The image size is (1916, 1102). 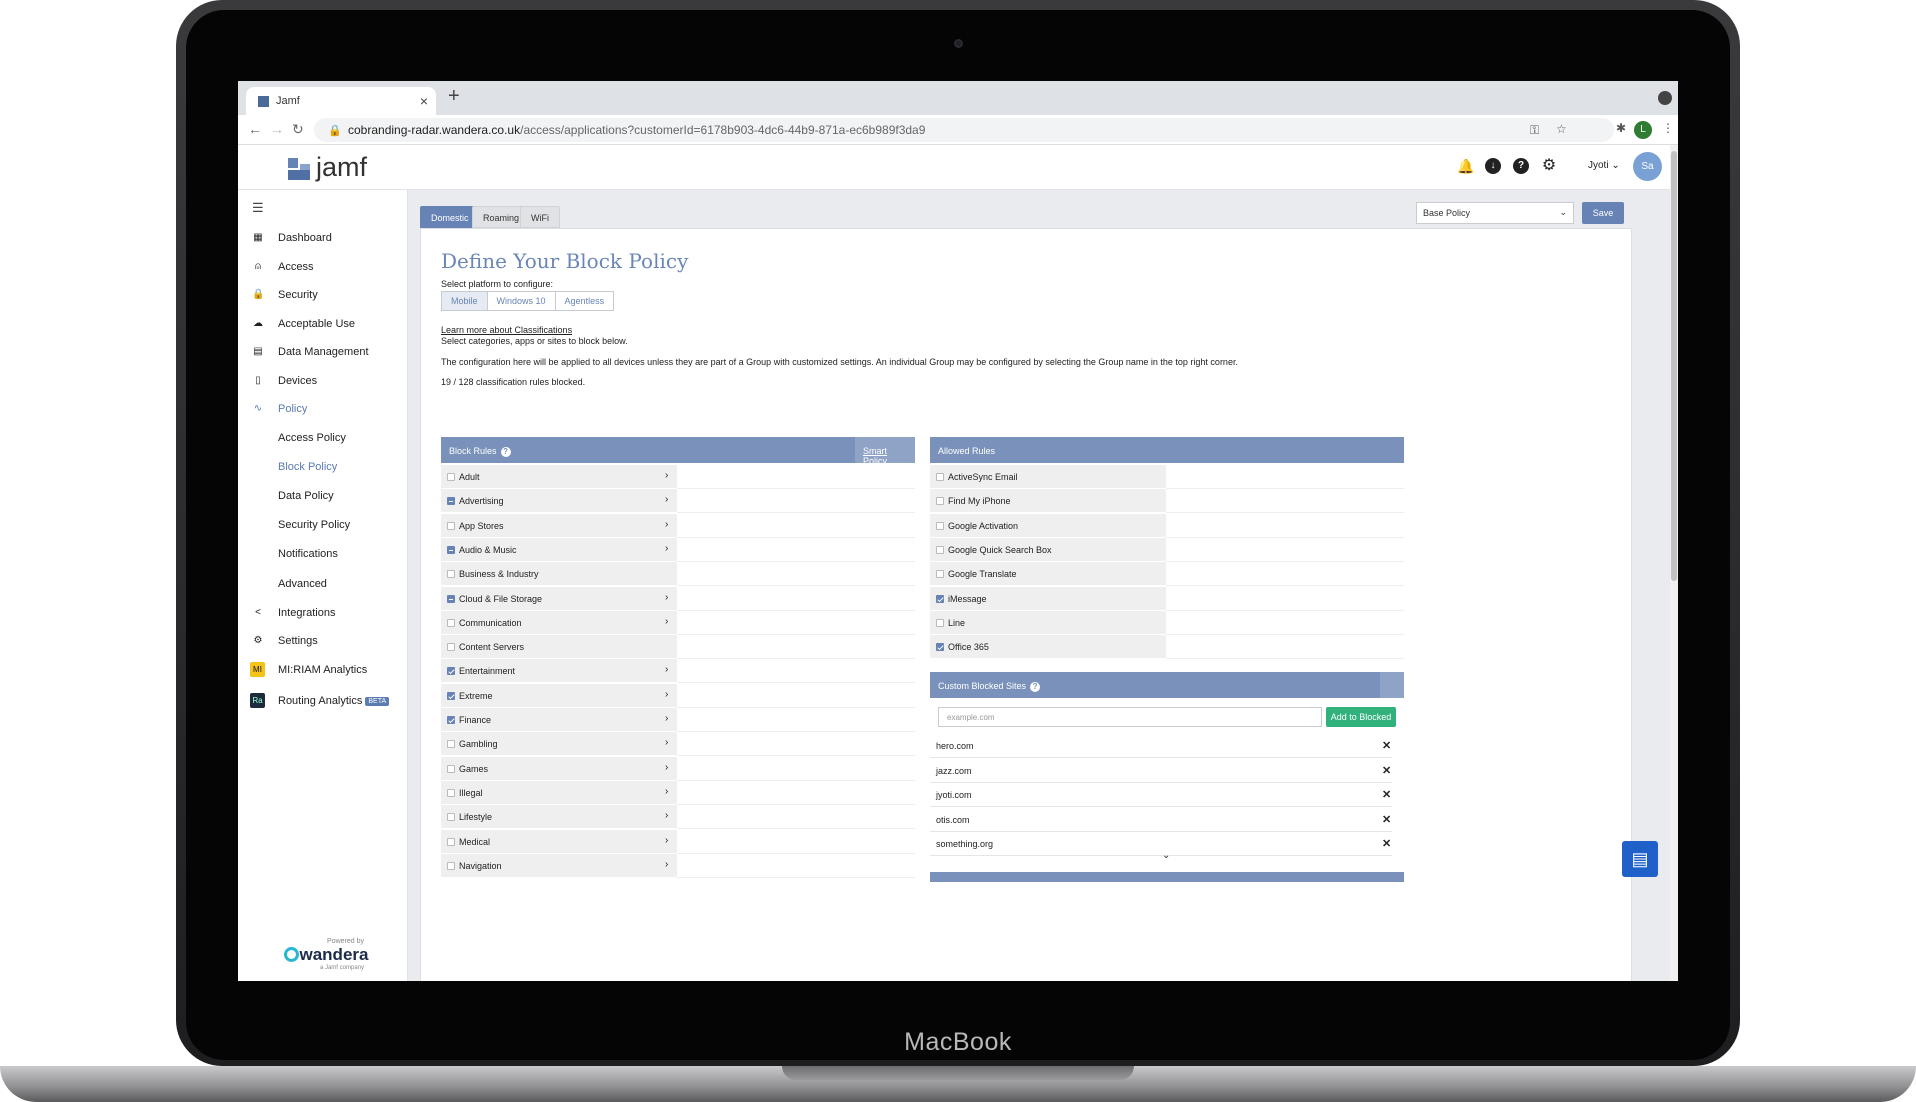 I want to click on browser-menu-icon: ⋮, so click(x=1668, y=128).